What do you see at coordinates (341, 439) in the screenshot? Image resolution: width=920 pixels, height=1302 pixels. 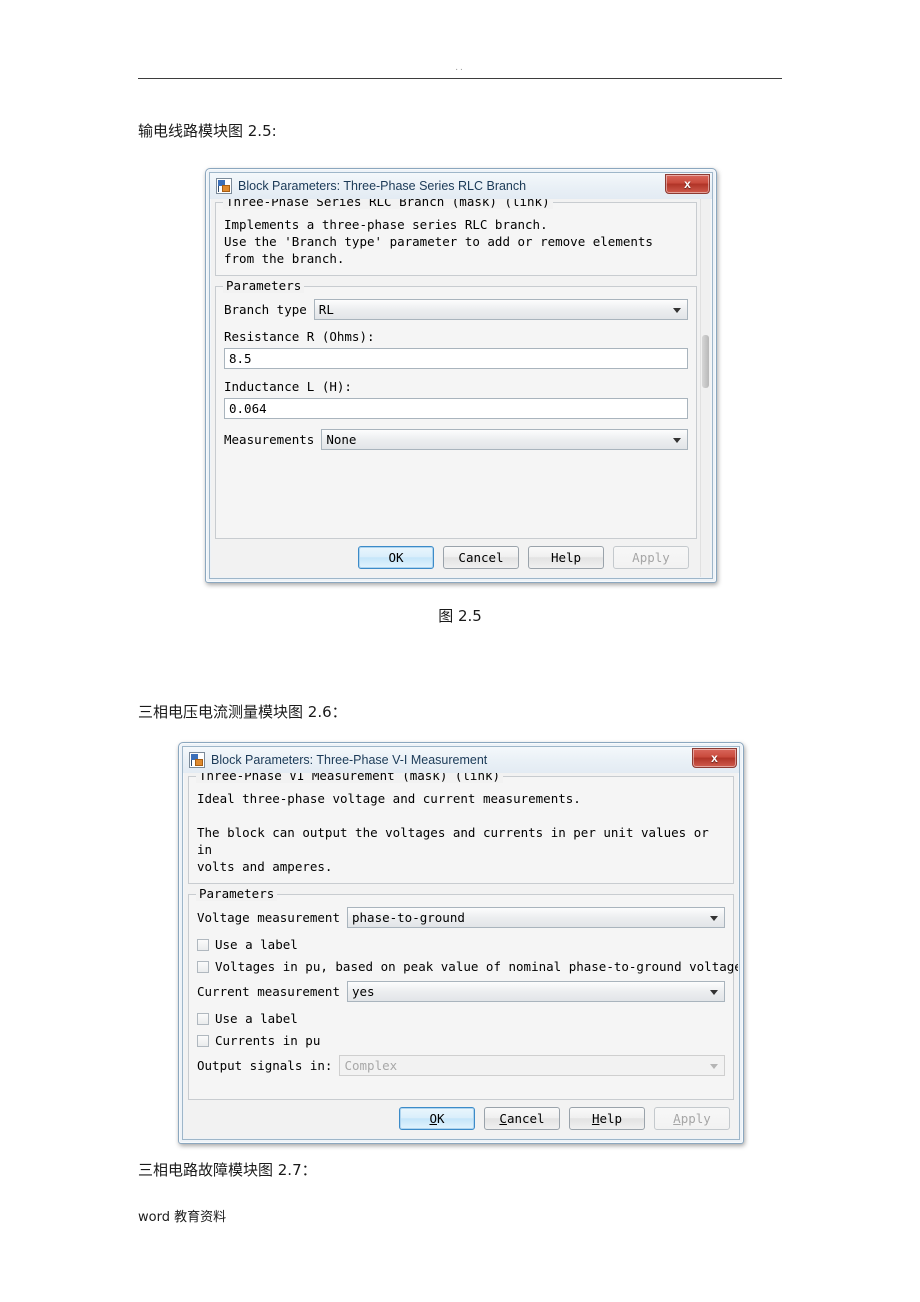 I see `measurements-value: None` at bounding box center [341, 439].